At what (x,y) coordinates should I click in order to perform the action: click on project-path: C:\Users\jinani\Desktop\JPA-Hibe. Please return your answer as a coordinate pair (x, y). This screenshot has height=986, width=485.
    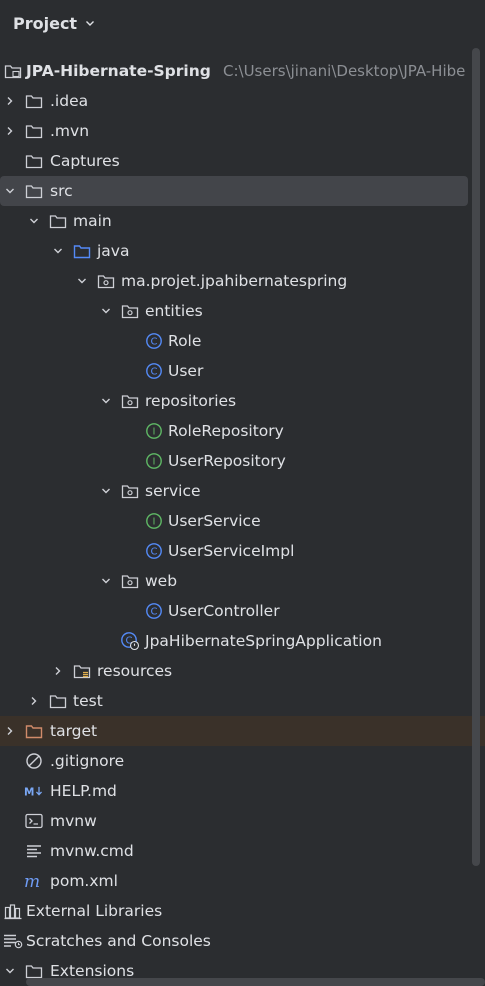
    Looking at the image, I should click on (344, 71).